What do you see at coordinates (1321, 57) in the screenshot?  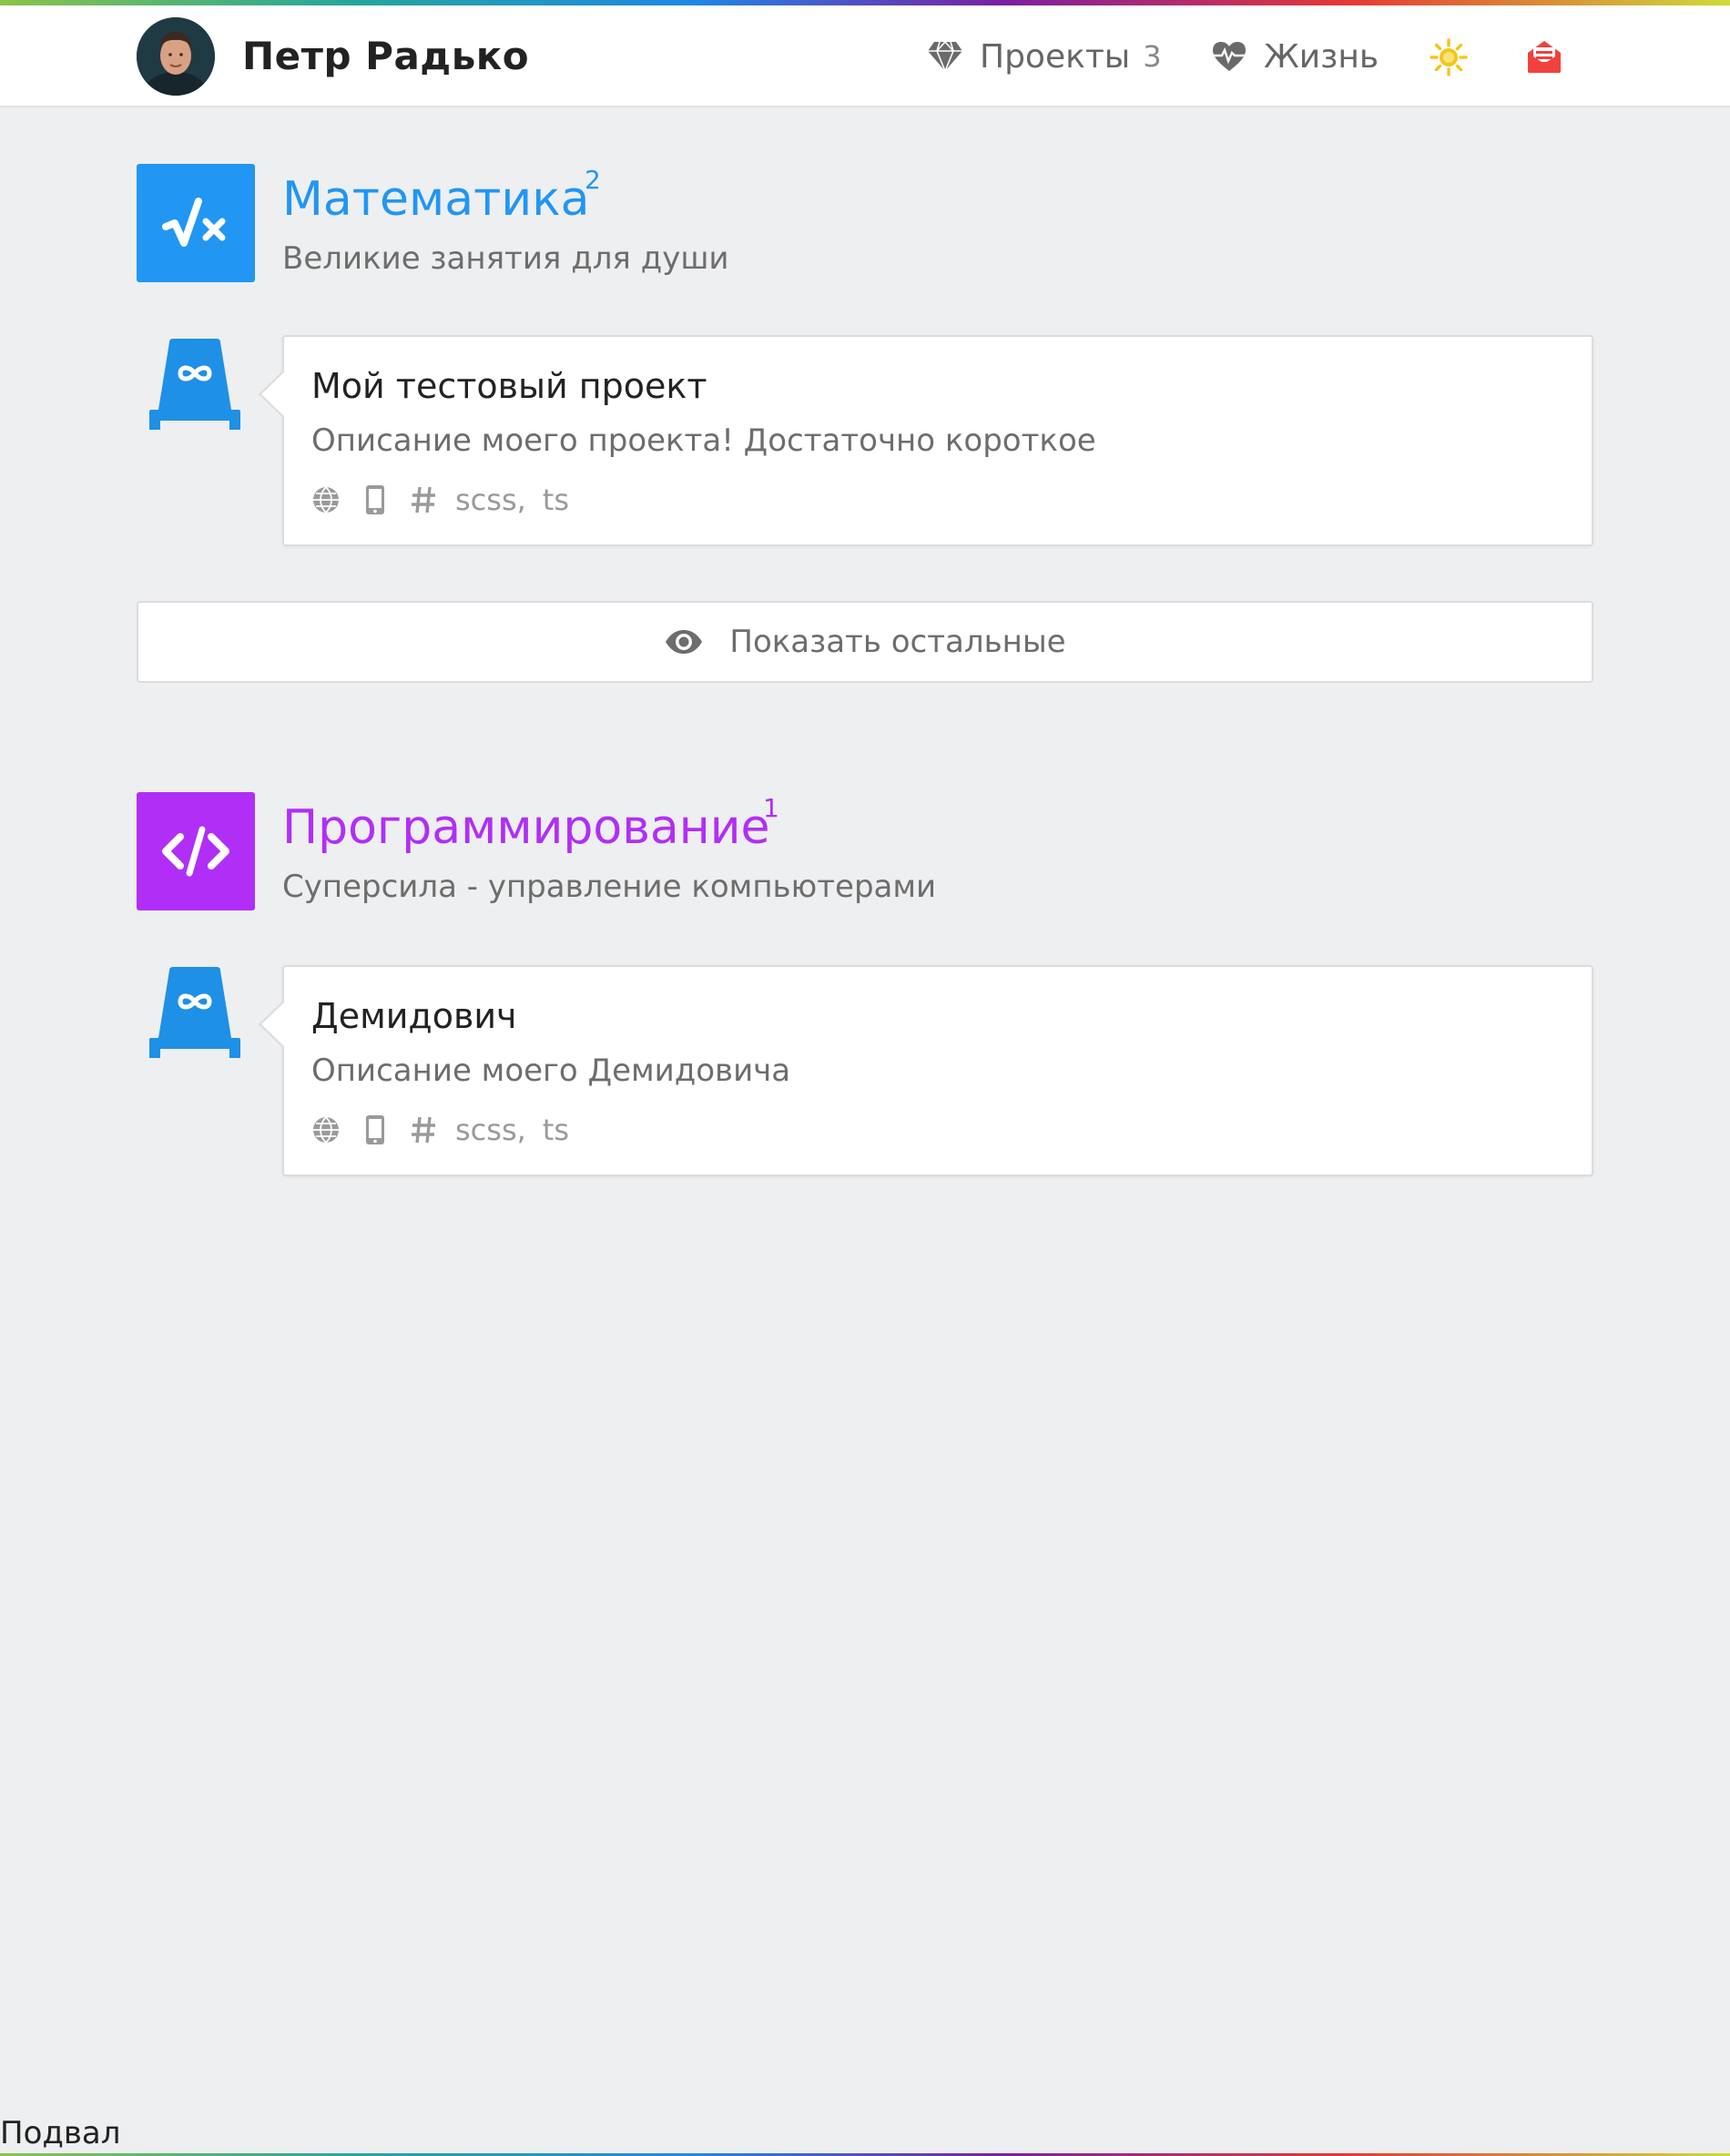 I see `nav-life-label: Жизнь` at bounding box center [1321, 57].